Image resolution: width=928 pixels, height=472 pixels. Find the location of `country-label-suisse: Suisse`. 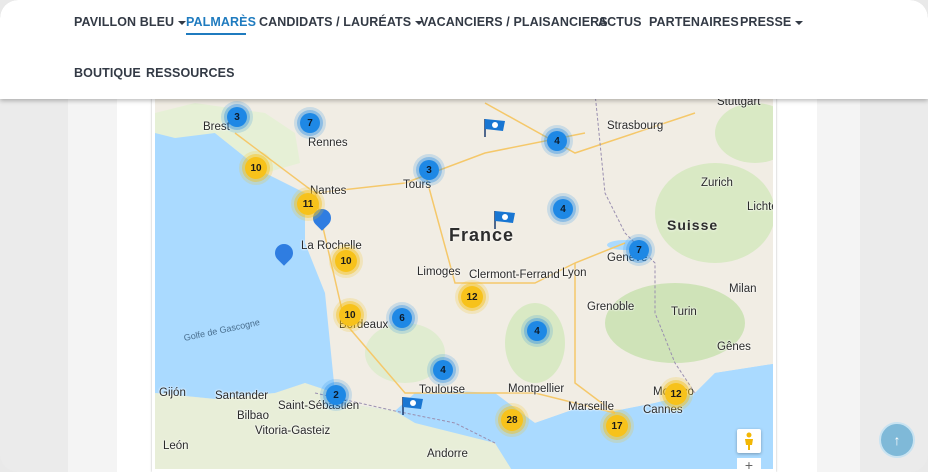

country-label-suisse: Suisse is located at coordinates (693, 225).